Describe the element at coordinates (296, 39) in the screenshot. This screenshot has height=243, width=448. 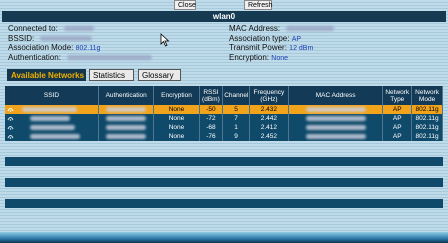
I see `assoc-type-value: AP` at that location.